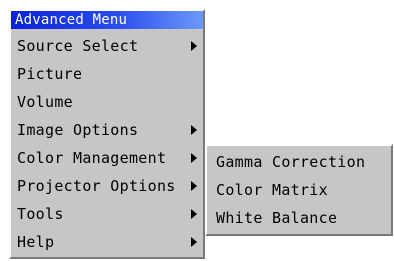  I want to click on menu-item-label: Volume, so click(45, 102).